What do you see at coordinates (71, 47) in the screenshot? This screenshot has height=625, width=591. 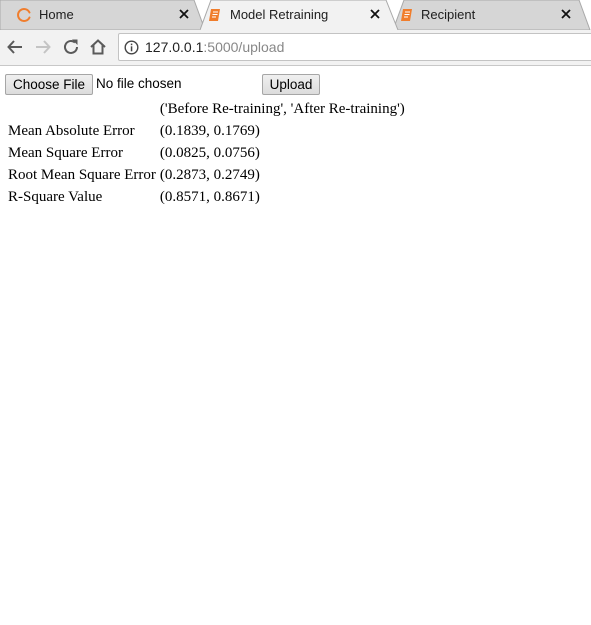 I see `reload-icon` at bounding box center [71, 47].